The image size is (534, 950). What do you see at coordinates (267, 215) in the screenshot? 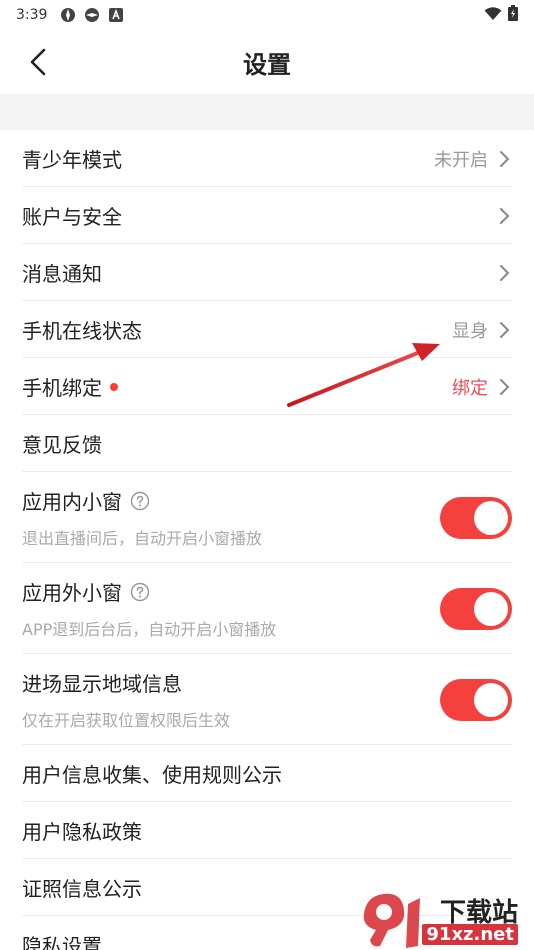
I see `row-account-security: 账户与安全` at bounding box center [267, 215].